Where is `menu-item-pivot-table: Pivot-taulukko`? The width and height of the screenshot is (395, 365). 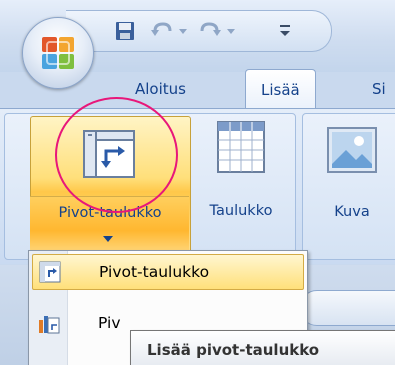
menu-item-pivot-table: Pivot-taulukko is located at coordinates (168, 272).